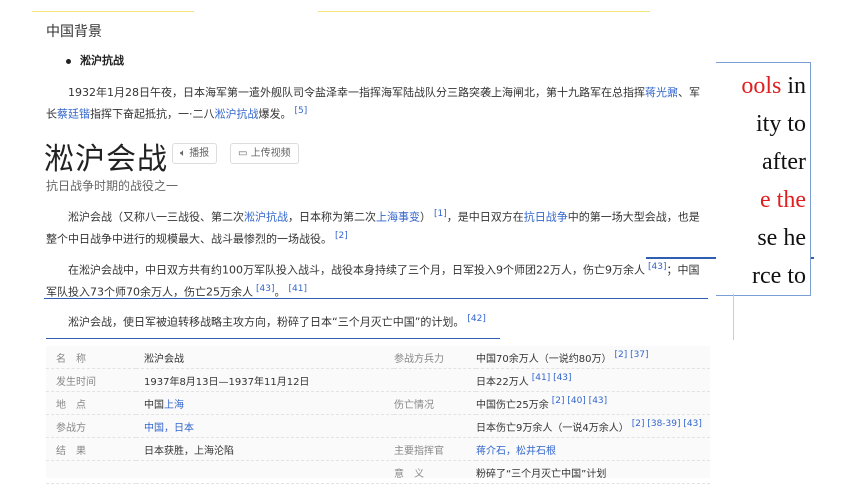  Describe the element at coordinates (265, 403) in the screenshot. I see `info-value: 中国上海` at that location.